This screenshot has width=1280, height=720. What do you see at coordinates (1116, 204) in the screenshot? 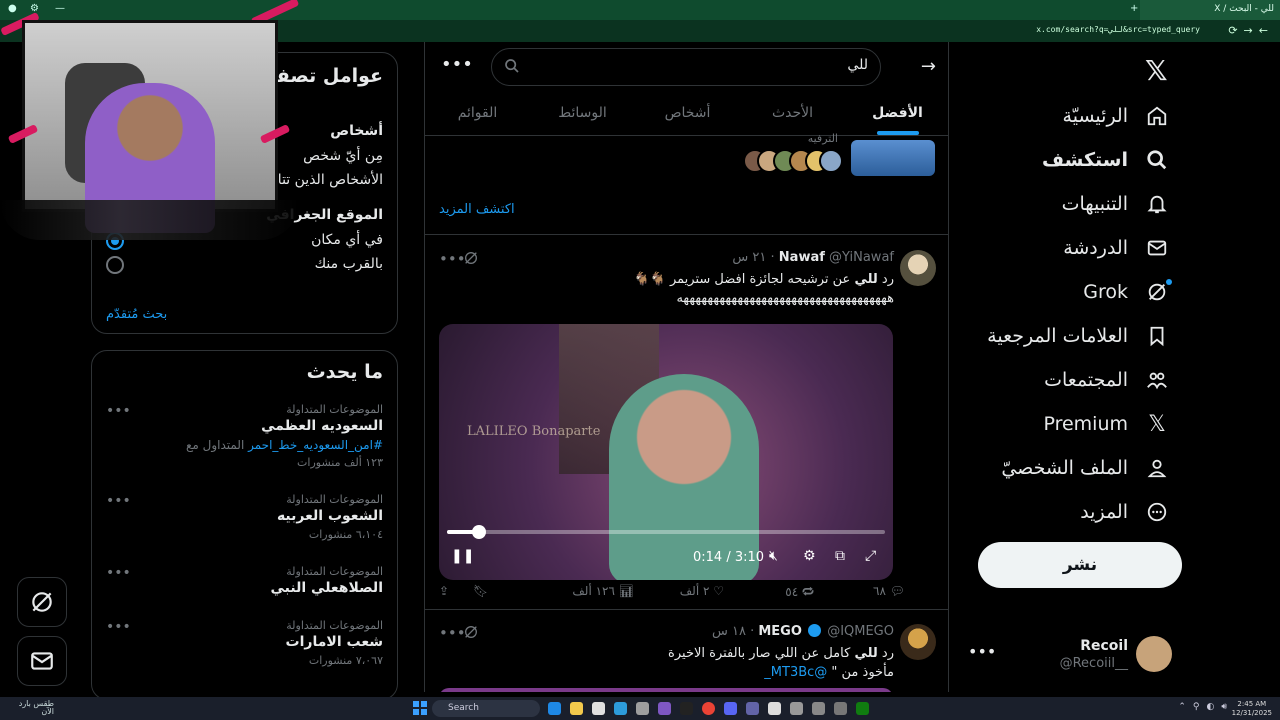
I see `nav-item-notifications: التنبيهات` at bounding box center [1116, 204].